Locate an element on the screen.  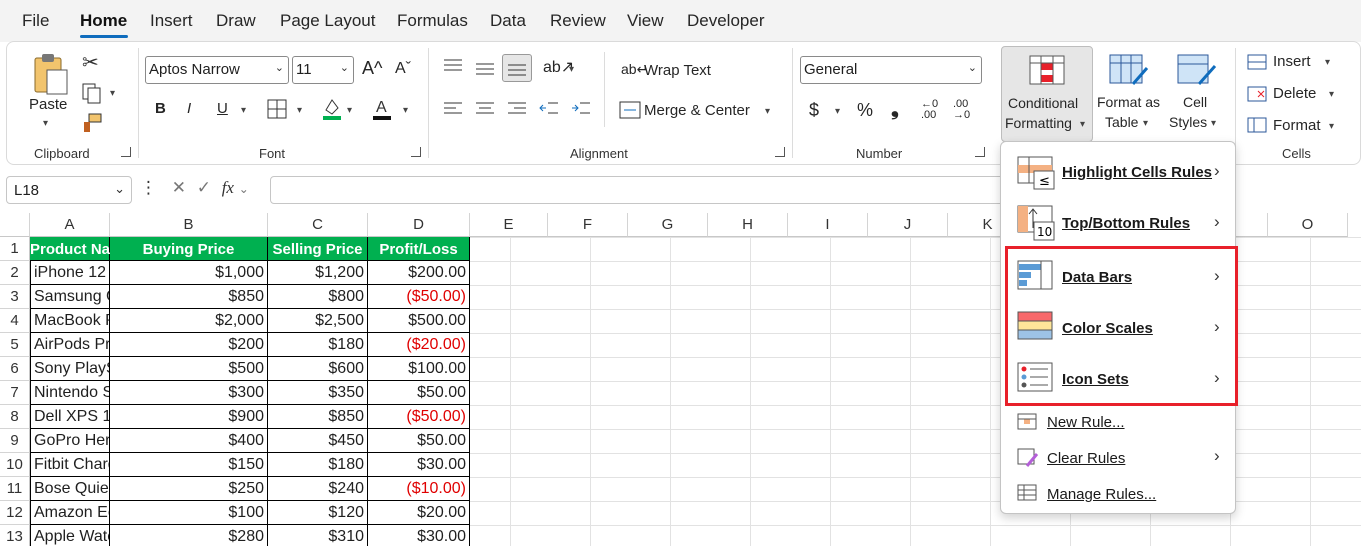
table-cell: $150 is located at coordinates (189, 465).